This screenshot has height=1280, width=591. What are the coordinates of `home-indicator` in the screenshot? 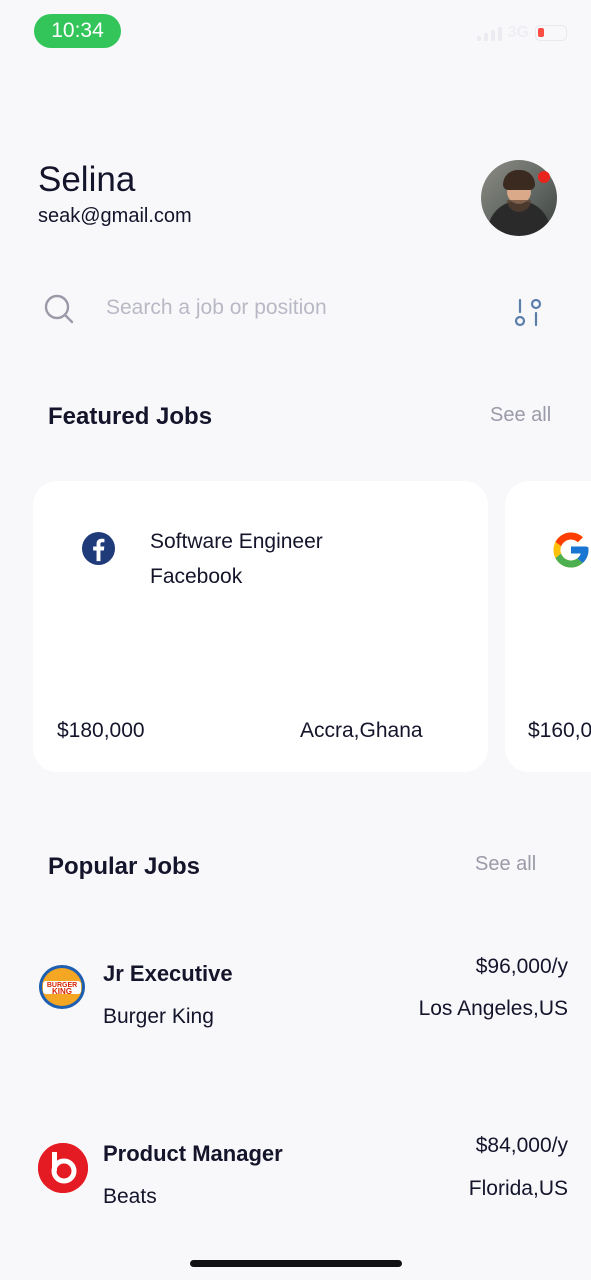 It's located at (296, 1263).